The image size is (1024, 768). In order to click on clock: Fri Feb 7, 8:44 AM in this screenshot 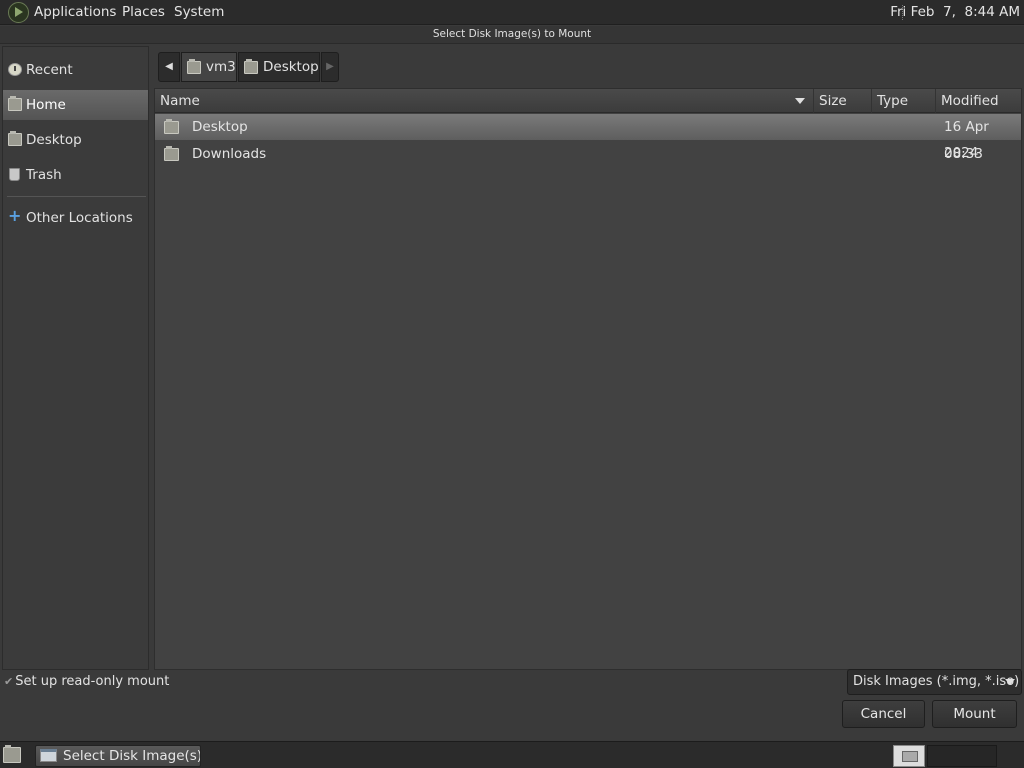, I will do `click(955, 12)`.